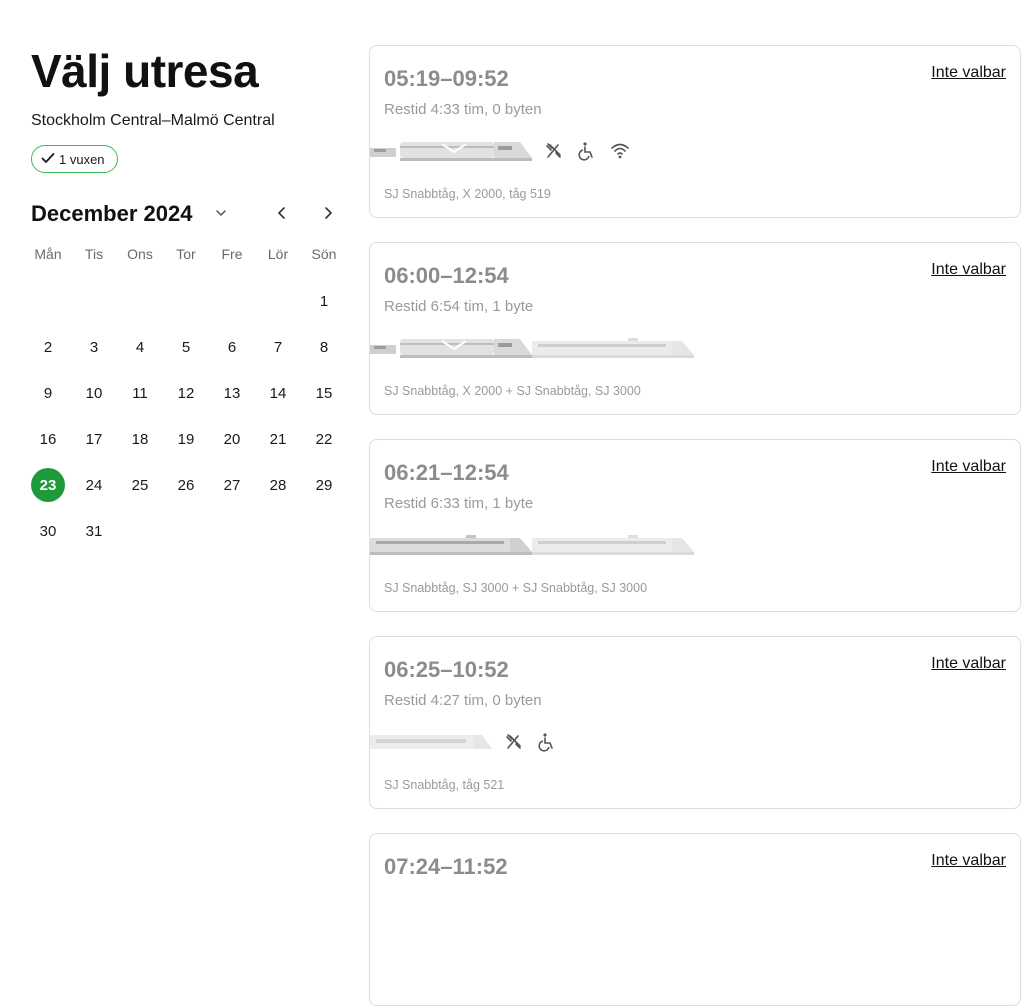  Describe the element at coordinates (232, 439) in the screenshot. I see `calendar-day: 20` at that location.